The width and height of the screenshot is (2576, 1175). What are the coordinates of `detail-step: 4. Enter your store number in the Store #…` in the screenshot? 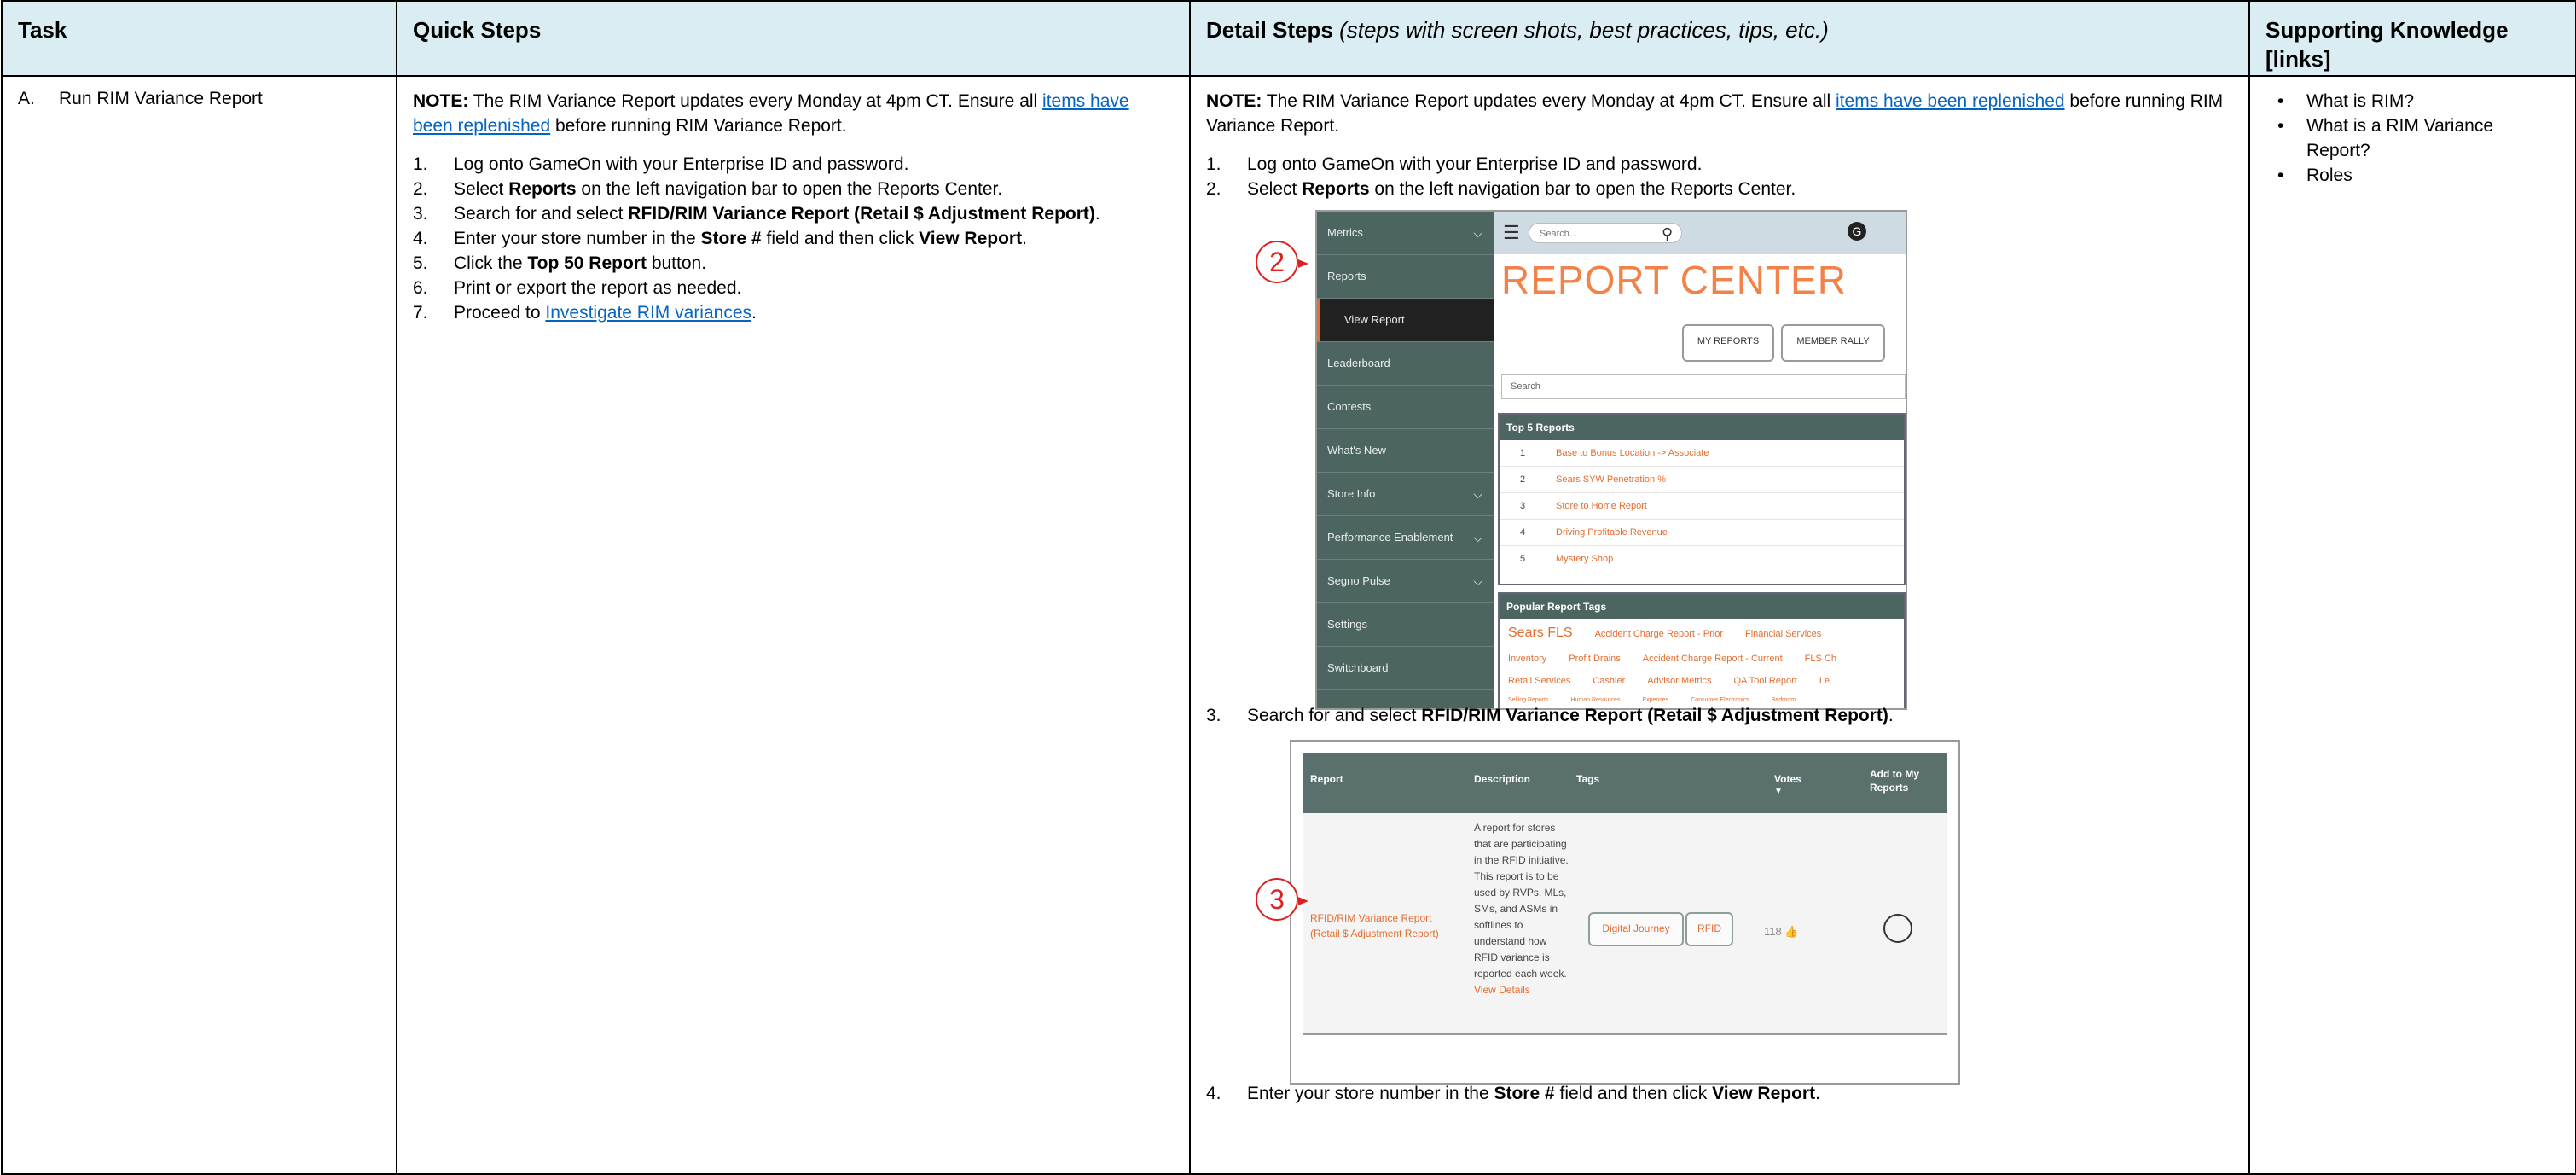 It's located at (1513, 1093).